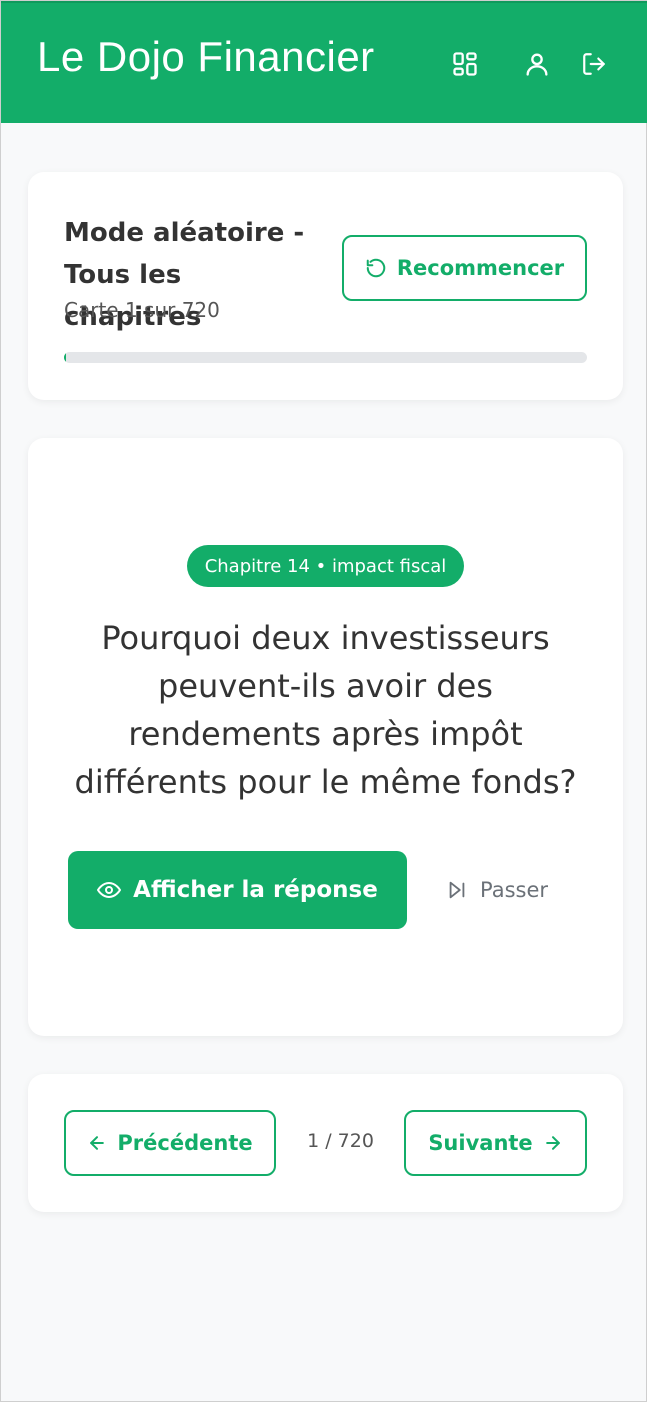 Image resolution: width=647 pixels, height=1402 pixels. Describe the element at coordinates (340, 1141) in the screenshot. I see `page-counter: 1 / 720` at that location.